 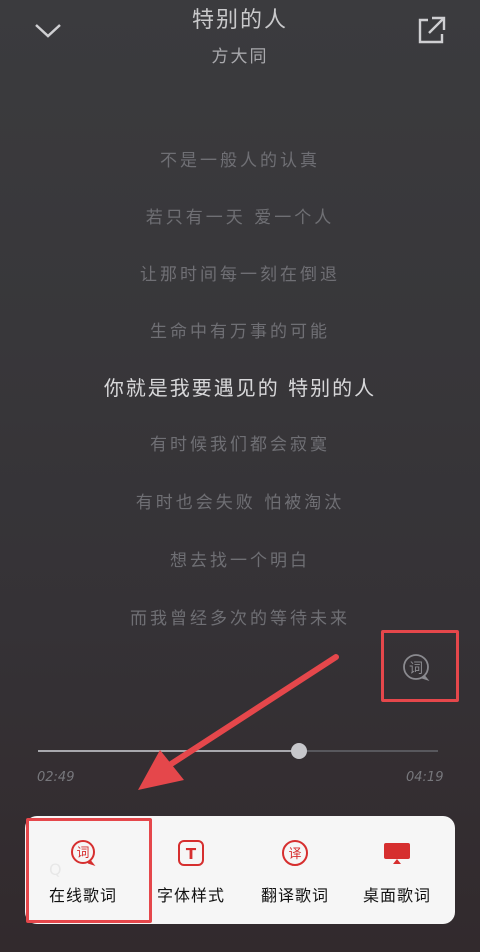 What do you see at coordinates (240, 388) in the screenshot?
I see `lyric-line-current: 你就是我要遇见的 特别的人` at bounding box center [240, 388].